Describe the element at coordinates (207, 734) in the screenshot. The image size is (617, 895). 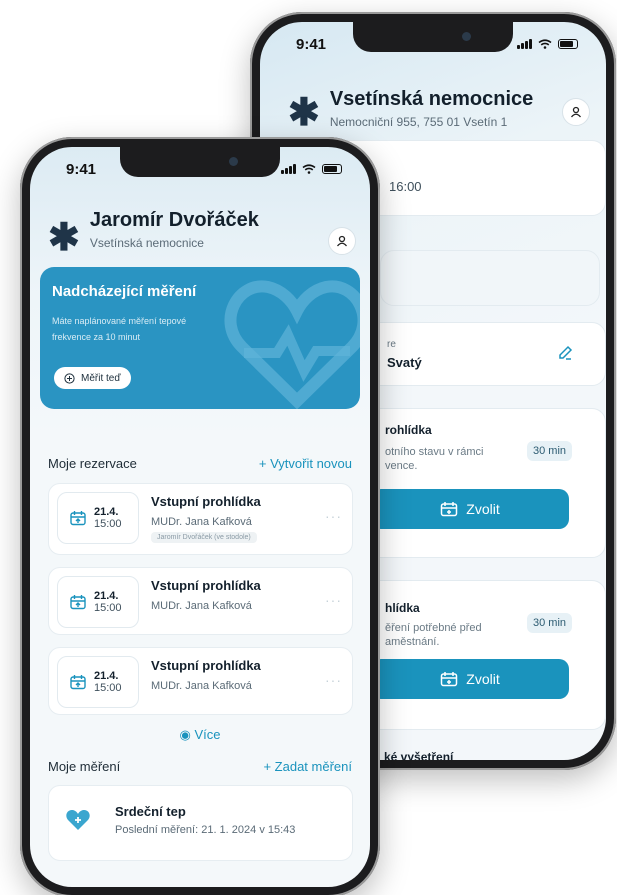
I see `show-more-label: Více` at that location.